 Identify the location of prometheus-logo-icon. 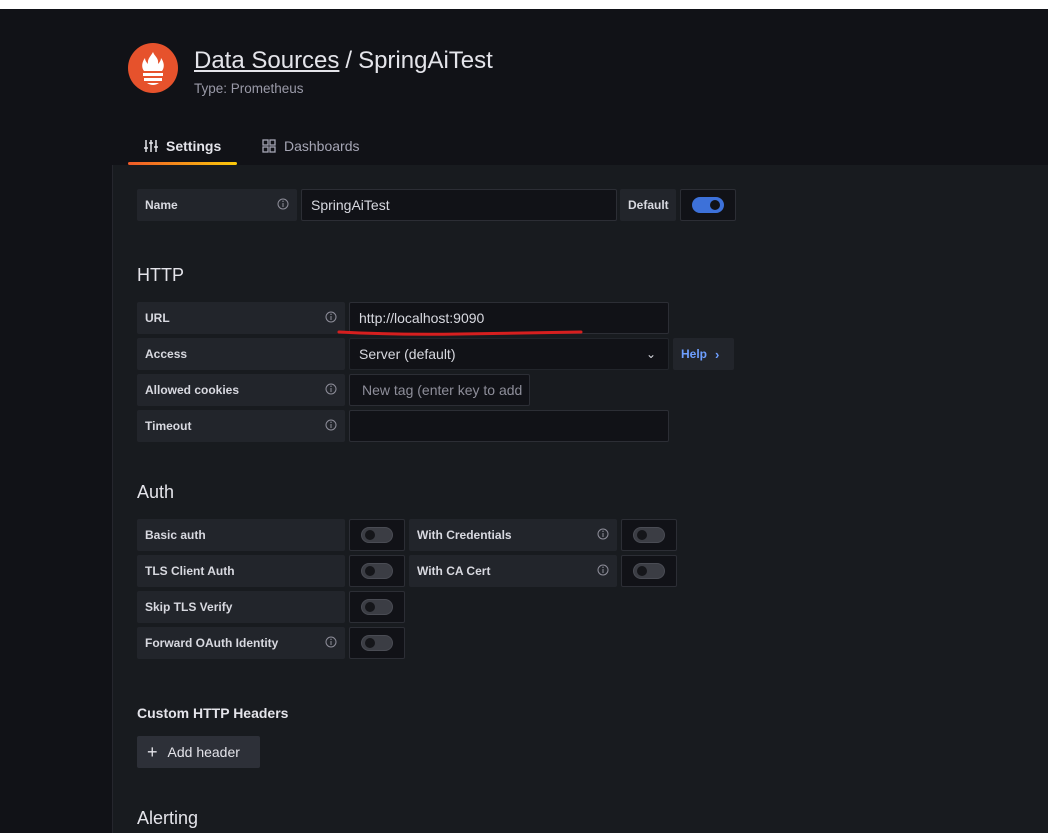
(153, 68).